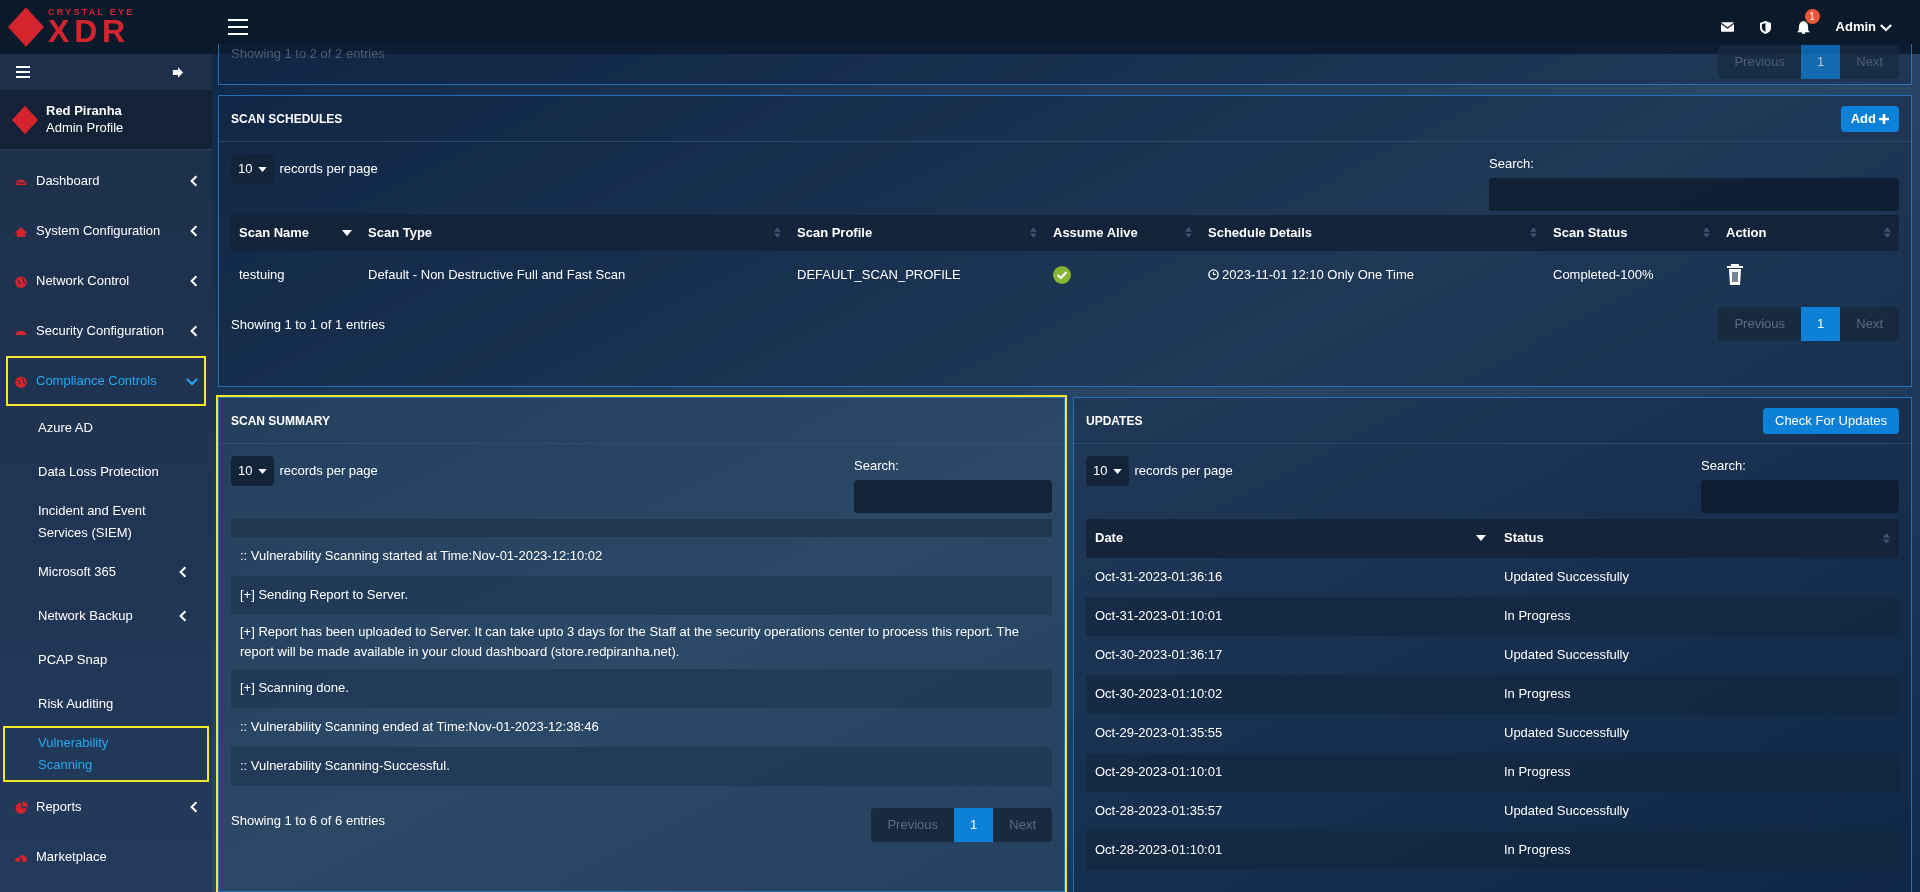 This screenshot has width=1920, height=892. I want to click on column-header: Date, so click(1290, 538).